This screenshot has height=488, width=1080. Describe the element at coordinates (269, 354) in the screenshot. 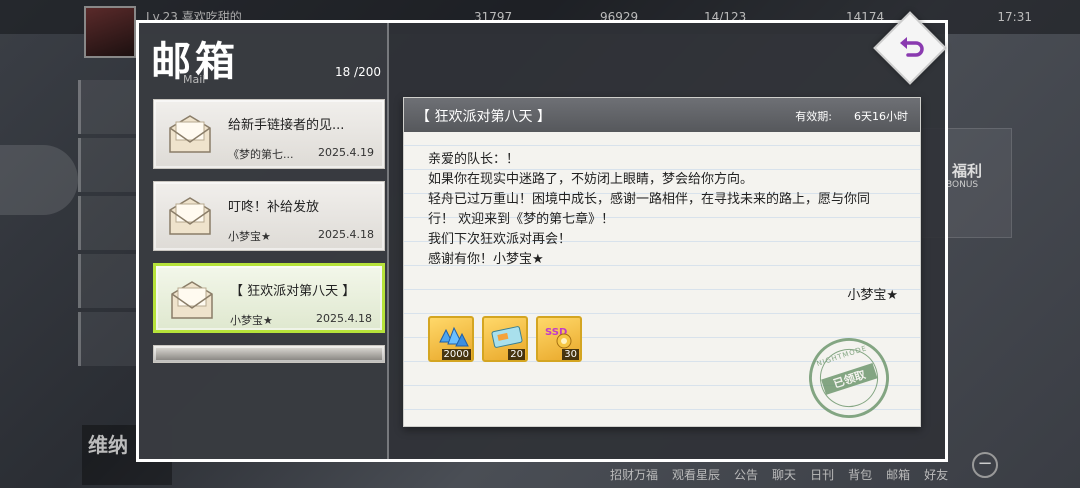

I see `mail-item` at that location.